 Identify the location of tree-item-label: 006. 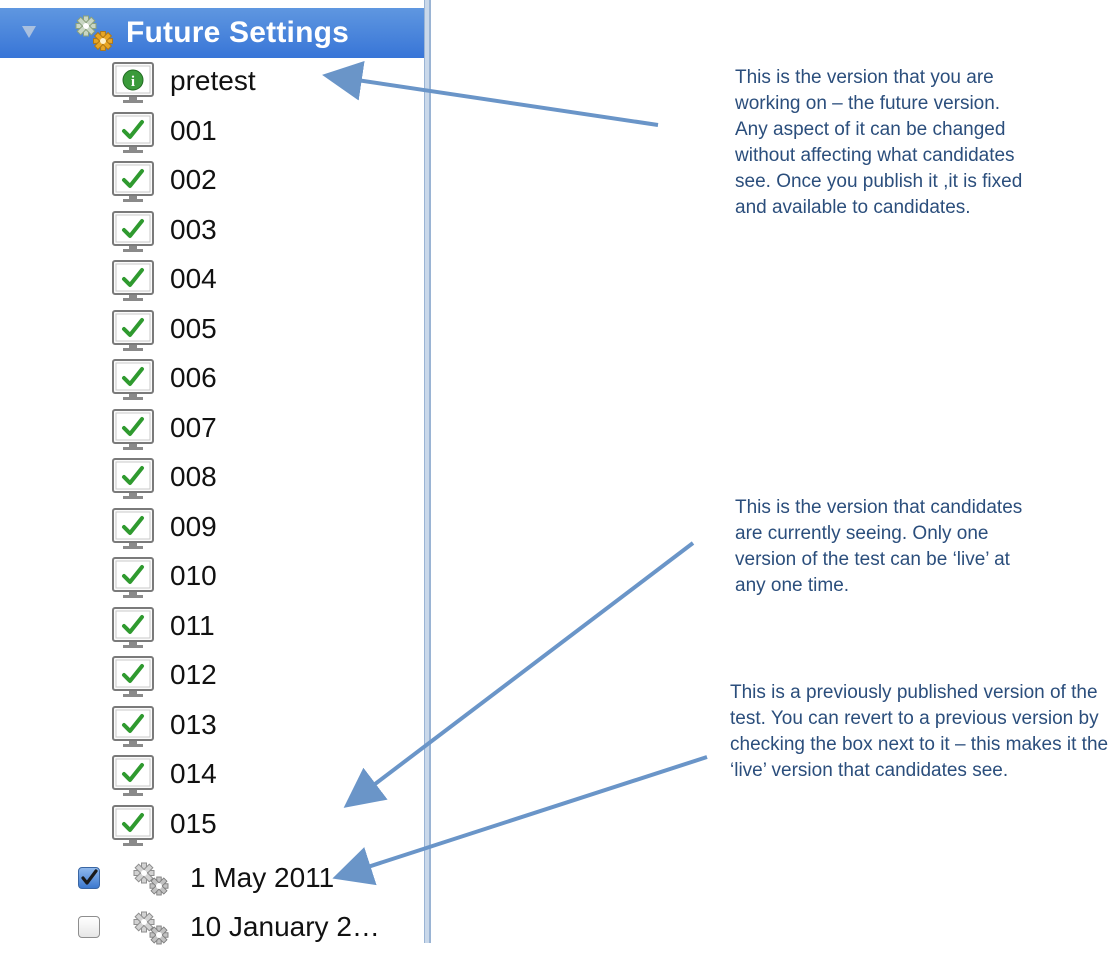
(193, 377).